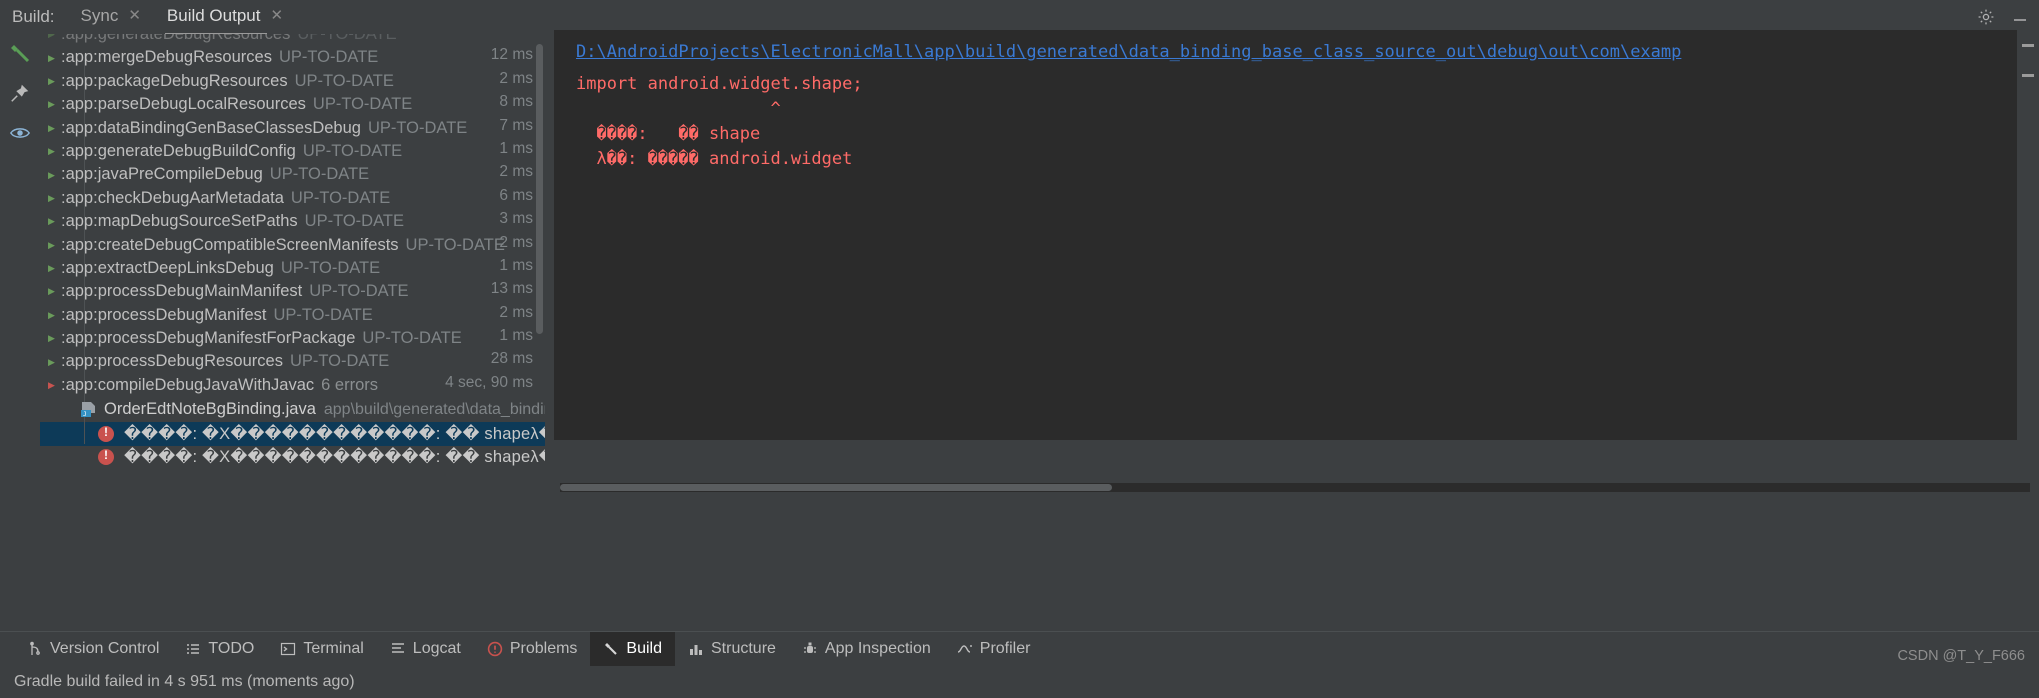 Image resolution: width=2039 pixels, height=698 pixels. What do you see at coordinates (1986, 17) in the screenshot?
I see `gear-icon` at bounding box center [1986, 17].